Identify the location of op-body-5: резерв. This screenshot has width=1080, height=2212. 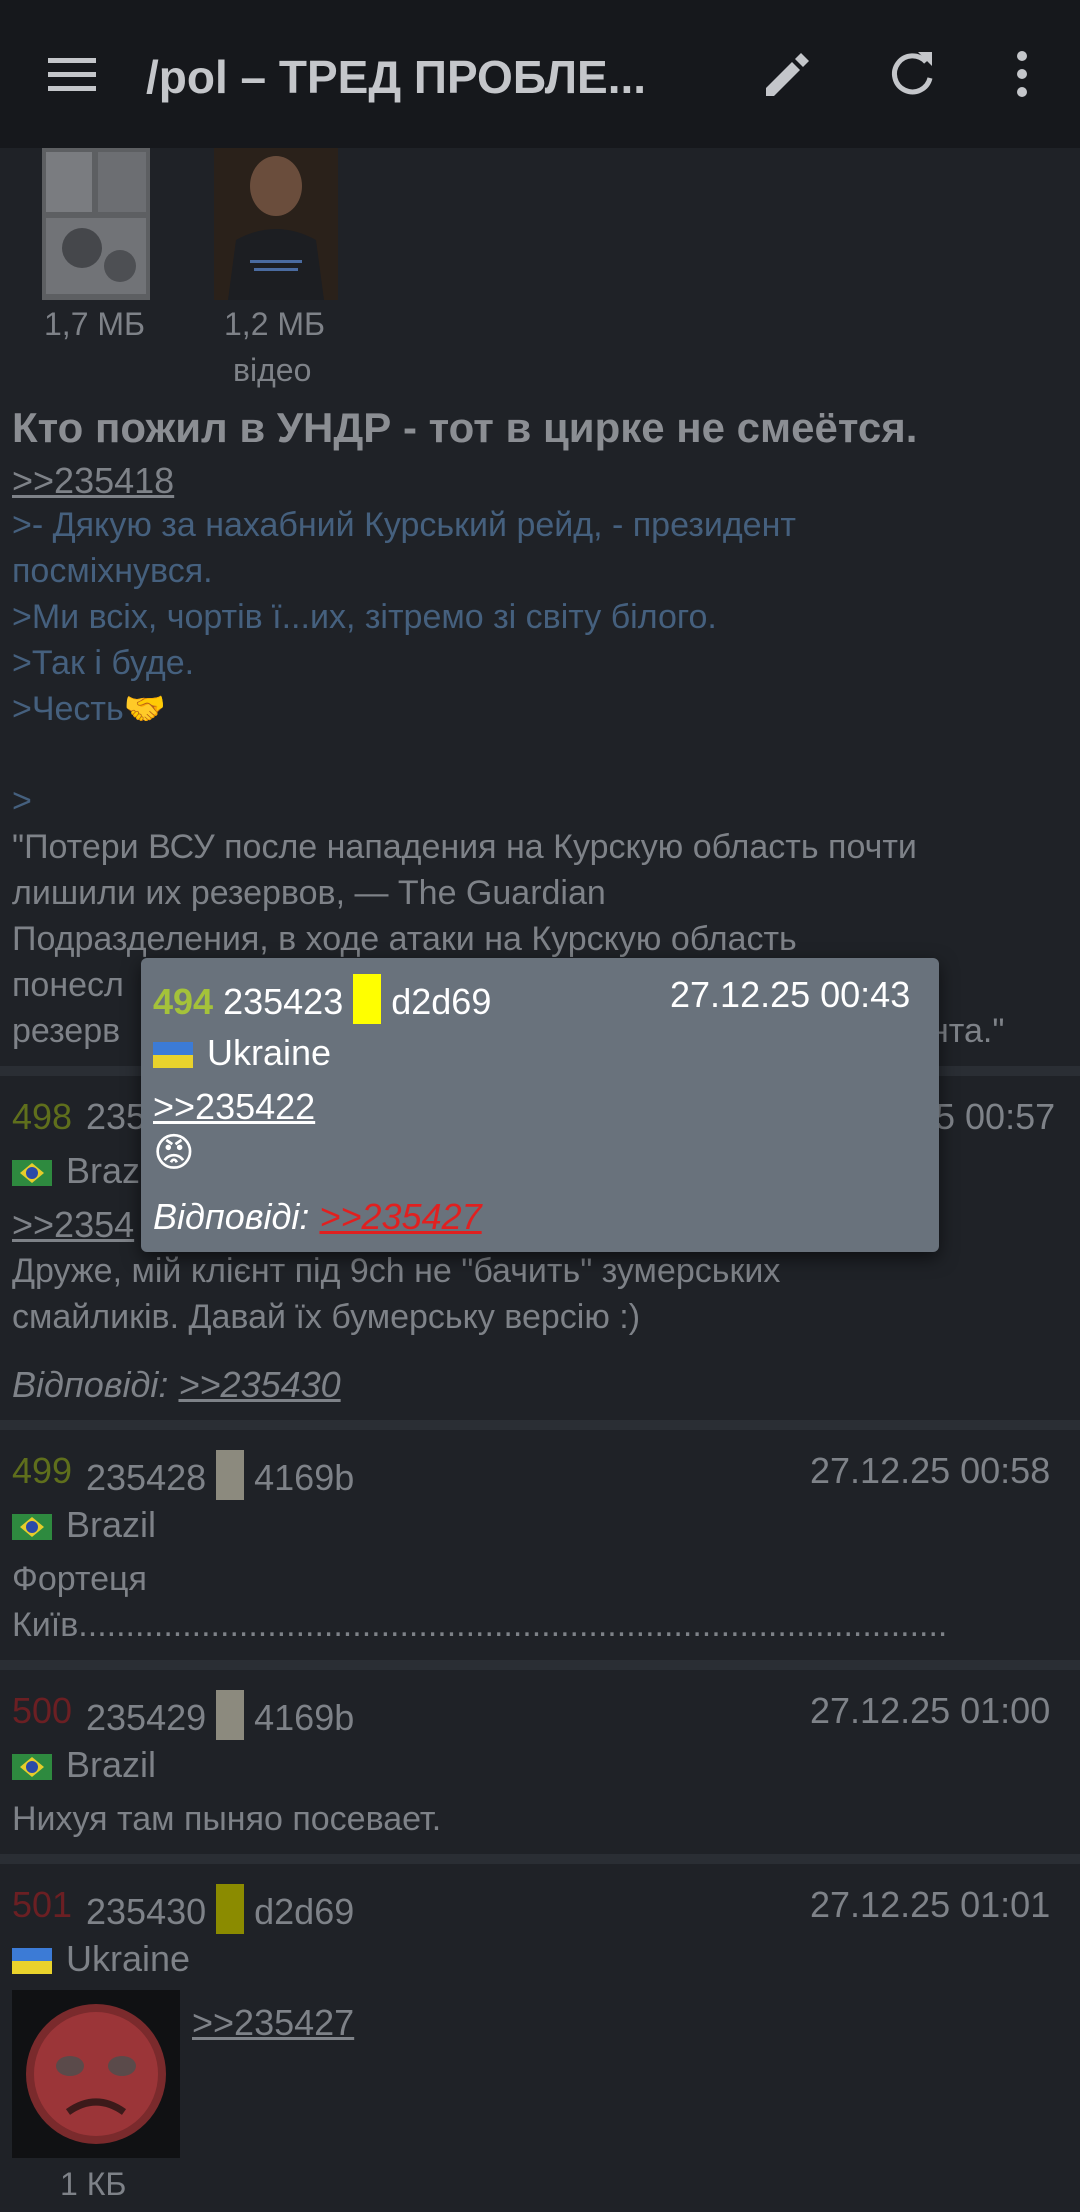
(66, 1031).